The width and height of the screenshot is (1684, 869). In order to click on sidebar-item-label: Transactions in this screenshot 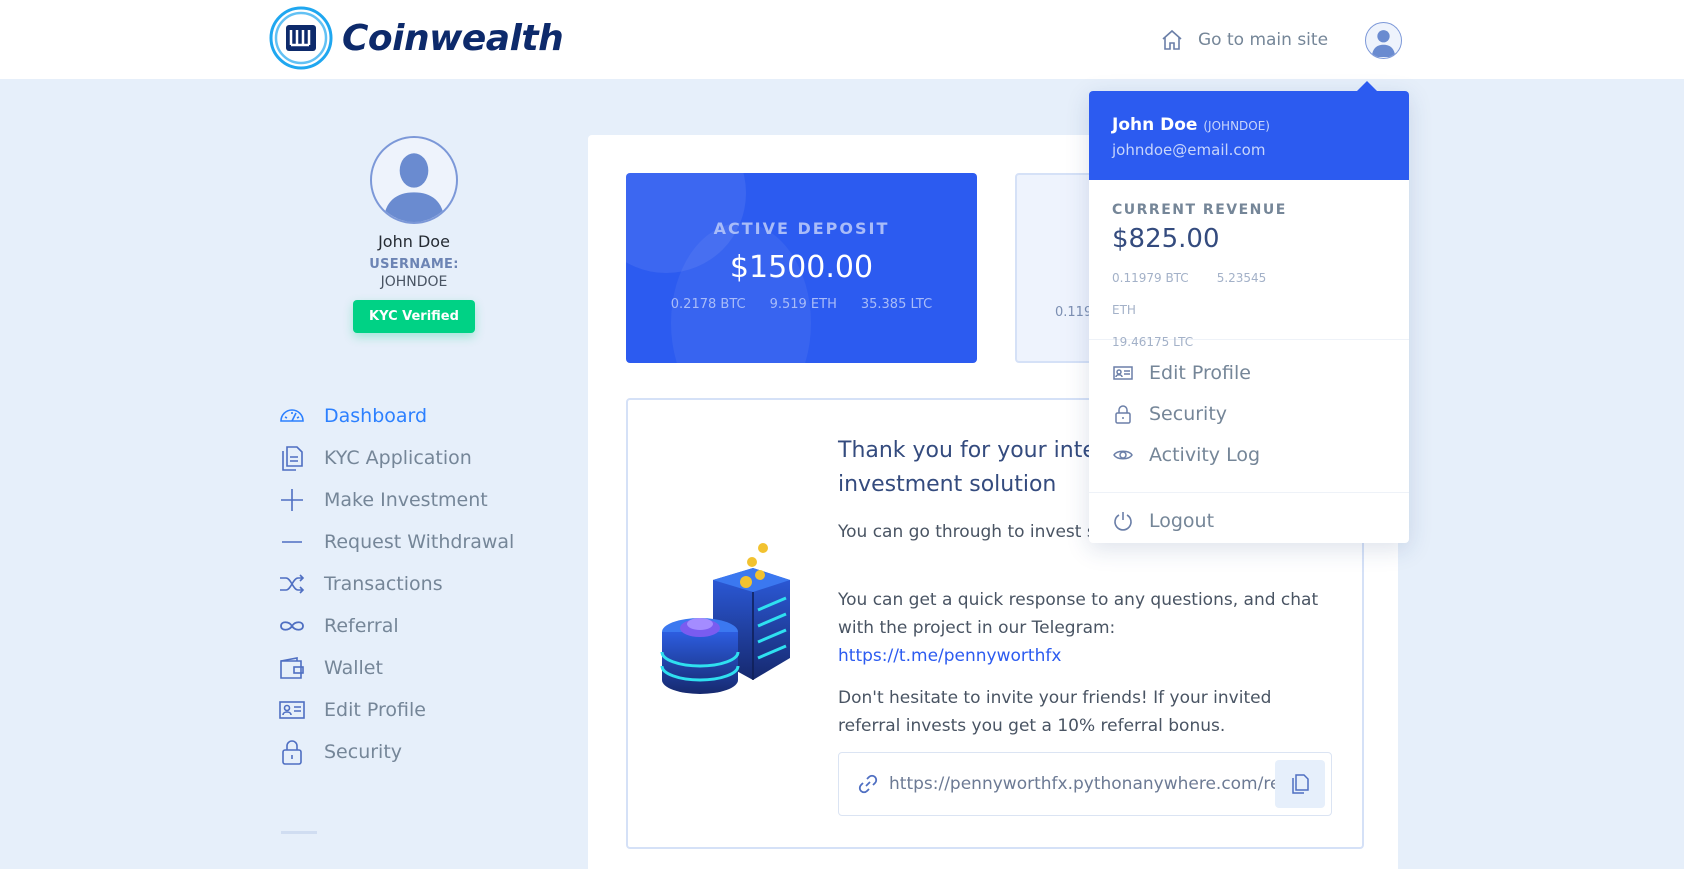, I will do `click(383, 584)`.